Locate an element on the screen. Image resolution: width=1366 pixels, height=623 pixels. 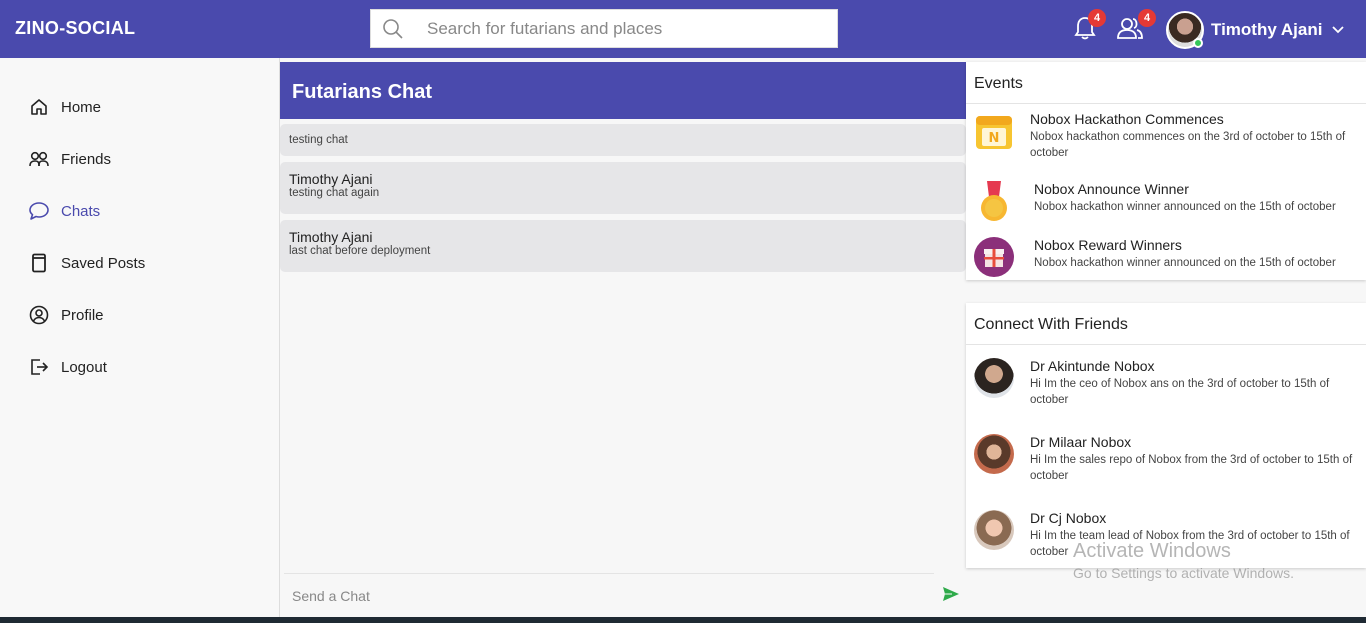
search-icon is located at coordinates (393, 29).